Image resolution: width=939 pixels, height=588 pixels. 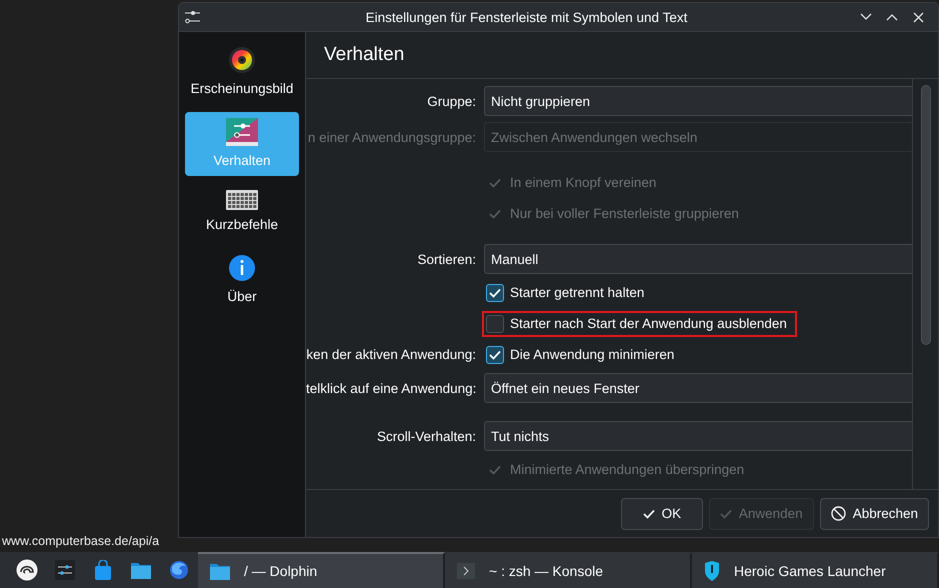 What do you see at coordinates (391, 388) in the screenshot?
I see `field-label: telklick auf eine Anwendung:` at bounding box center [391, 388].